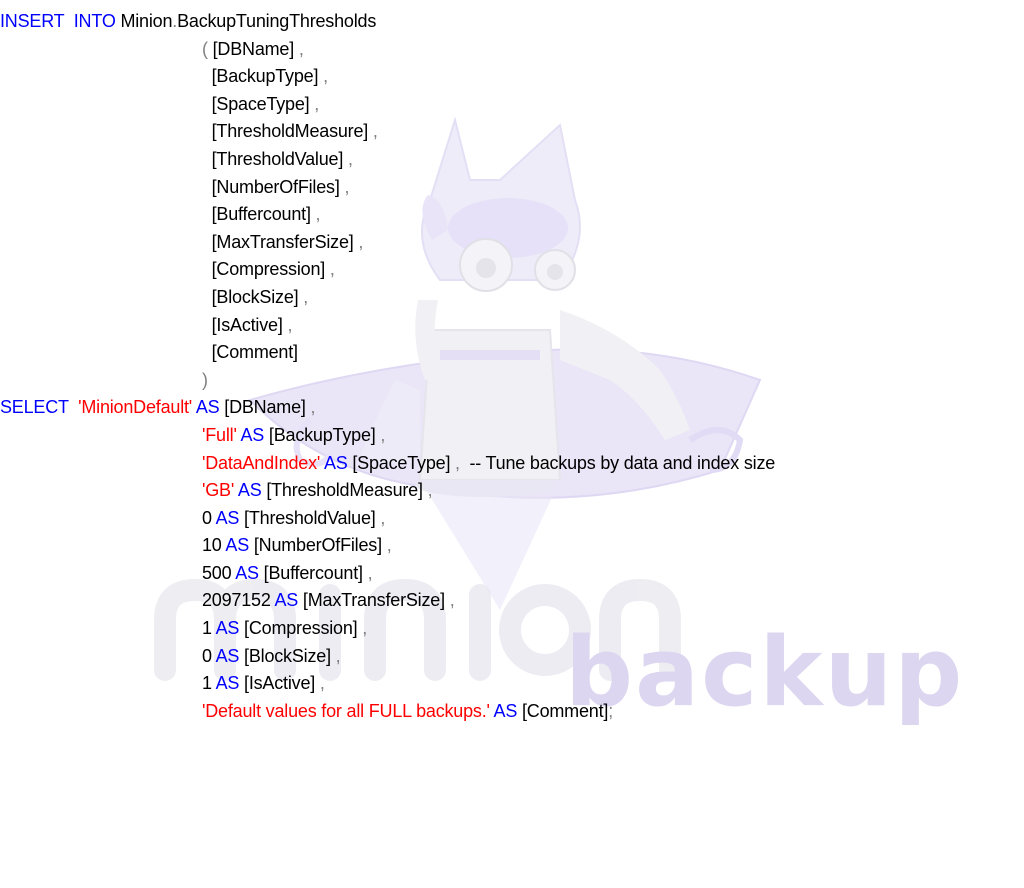 The image size is (1024, 888). I want to click on value-maxtransfersize-line: 2097152 AS [MaxTransferSize] ,, so click(387, 601).